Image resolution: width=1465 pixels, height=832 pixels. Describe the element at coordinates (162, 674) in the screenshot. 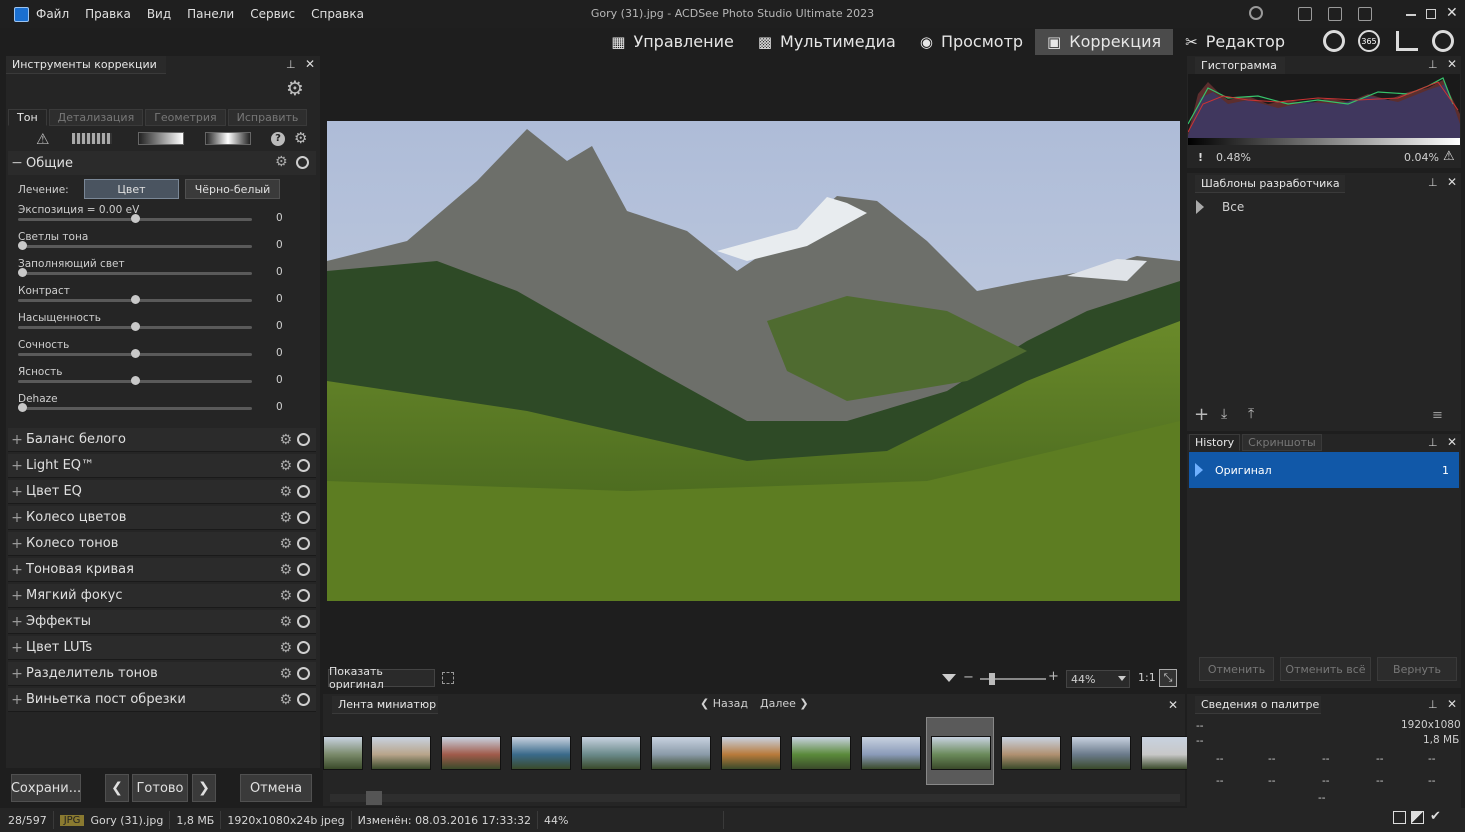

I see `section-9: + Разделитель тонов ⚙` at that location.